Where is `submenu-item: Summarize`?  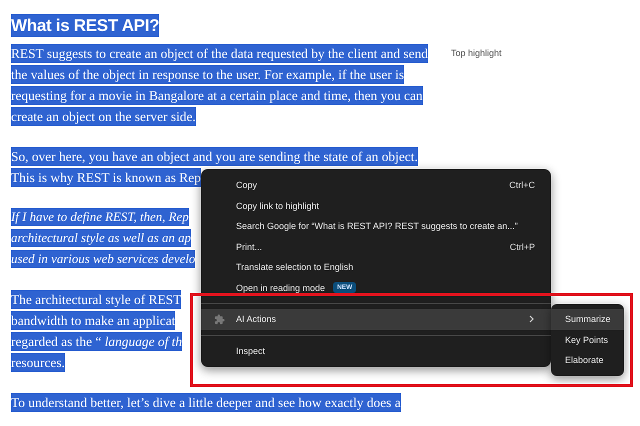 submenu-item: Summarize is located at coordinates (587, 319).